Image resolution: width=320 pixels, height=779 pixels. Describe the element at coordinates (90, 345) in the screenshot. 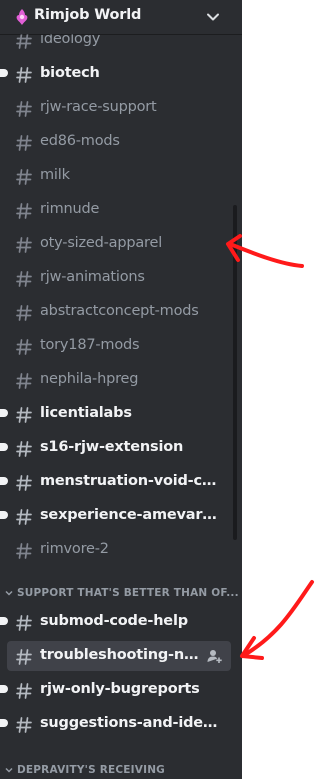

I see `channel-label: tory187-mods` at that location.